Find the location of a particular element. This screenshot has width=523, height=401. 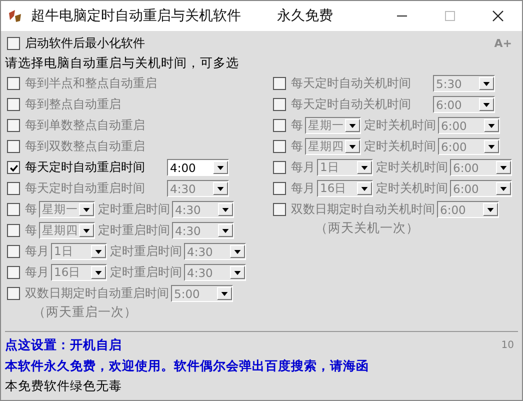

window-subtitle: 永久免费 is located at coordinates (305, 16).